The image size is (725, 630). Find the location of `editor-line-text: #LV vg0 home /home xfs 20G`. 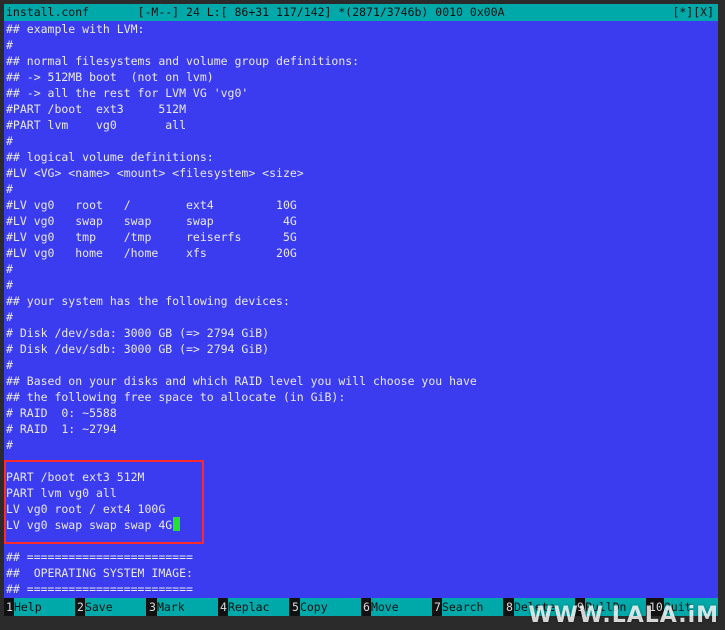

editor-line-text: #LV vg0 home /home xfs 20G is located at coordinates (151, 253).